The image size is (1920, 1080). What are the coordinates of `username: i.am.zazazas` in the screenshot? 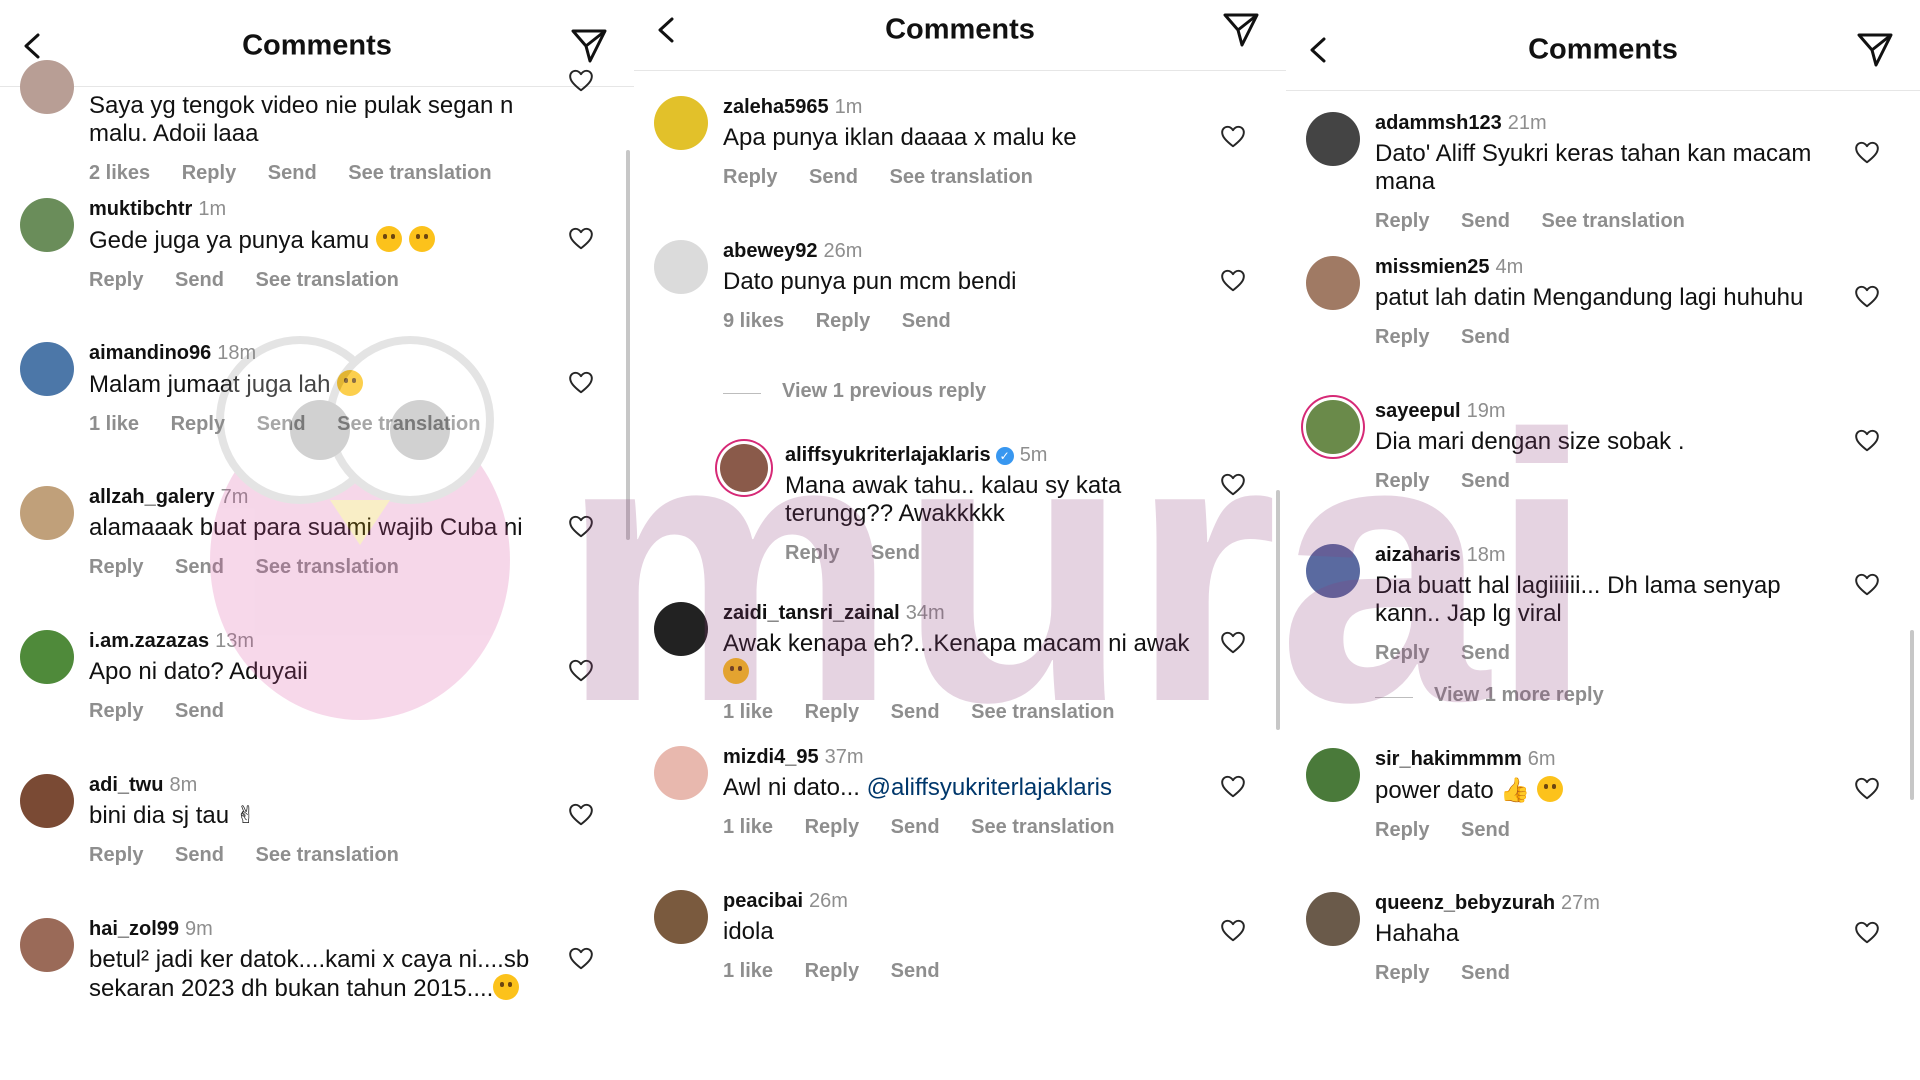 It's located at (149, 641).